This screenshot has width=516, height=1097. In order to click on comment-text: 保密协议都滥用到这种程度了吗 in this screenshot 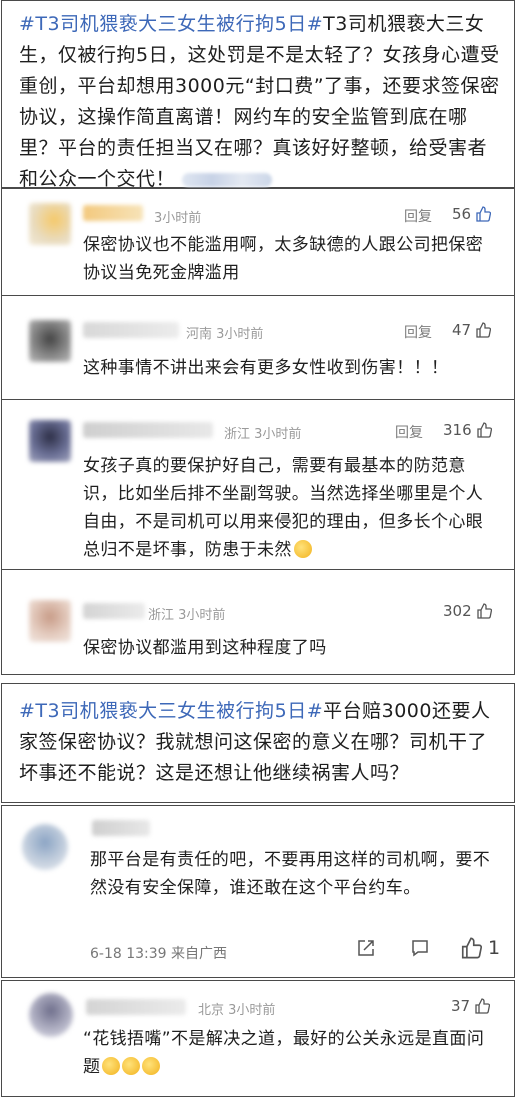, I will do `click(205, 648)`.